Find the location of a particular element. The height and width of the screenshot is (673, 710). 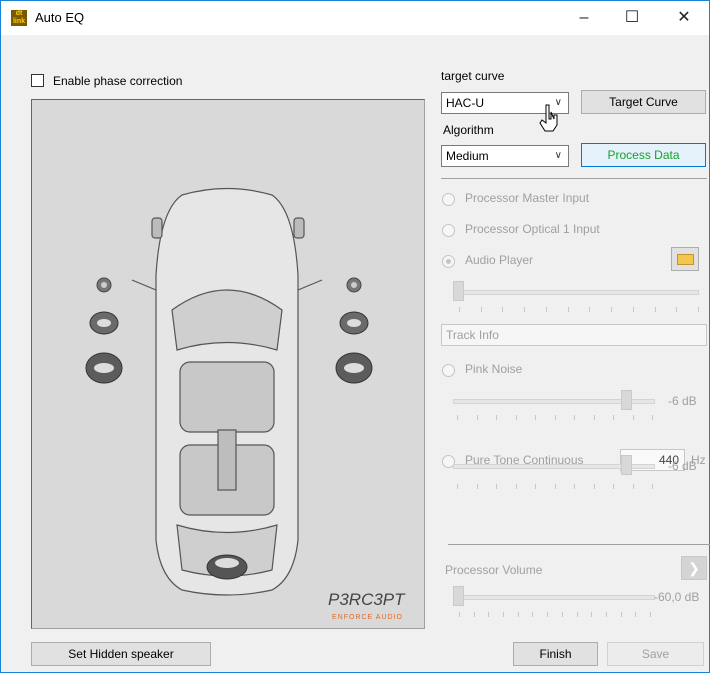

pink-noise-label: Pink Noise is located at coordinates (494, 369).